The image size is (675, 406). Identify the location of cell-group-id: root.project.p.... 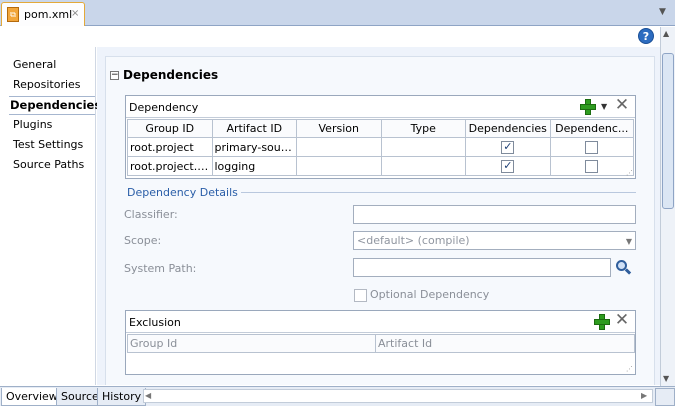
(170, 166).